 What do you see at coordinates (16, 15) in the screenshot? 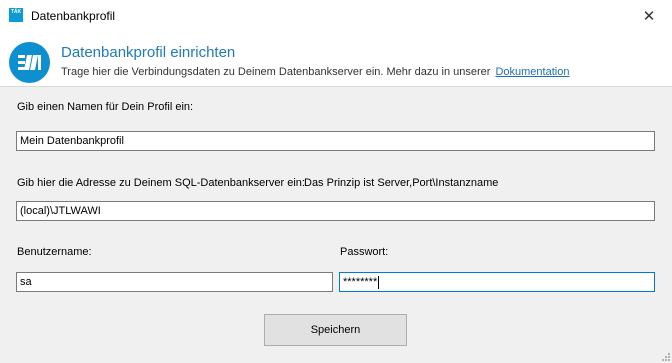
I see `app-icon: TÄK` at bounding box center [16, 15].